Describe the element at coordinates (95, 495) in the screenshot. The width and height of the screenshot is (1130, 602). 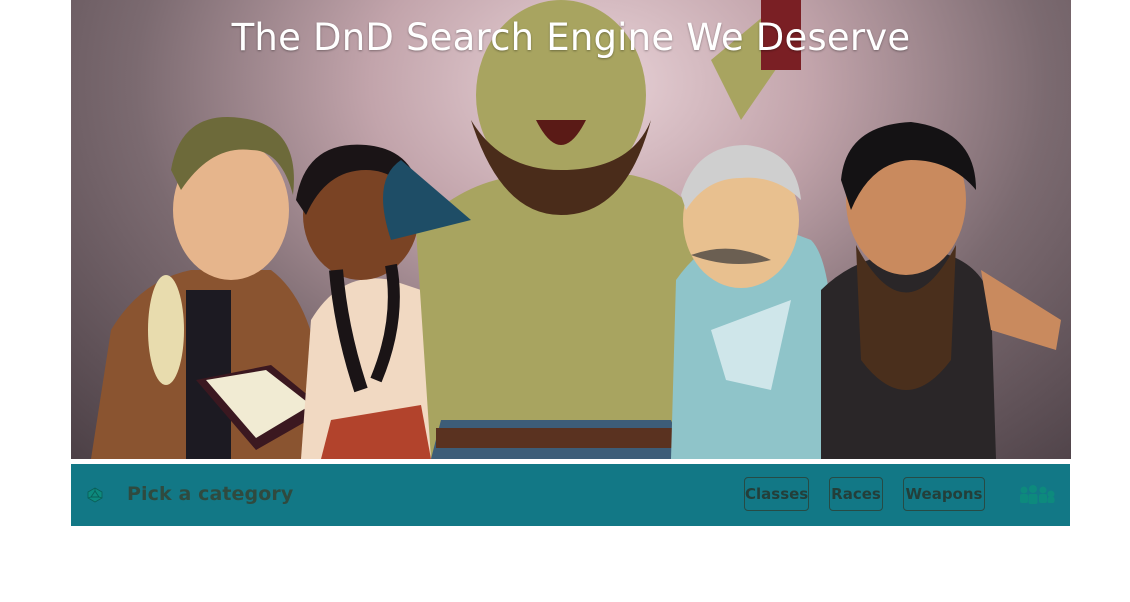
I see `d20-icon` at that location.